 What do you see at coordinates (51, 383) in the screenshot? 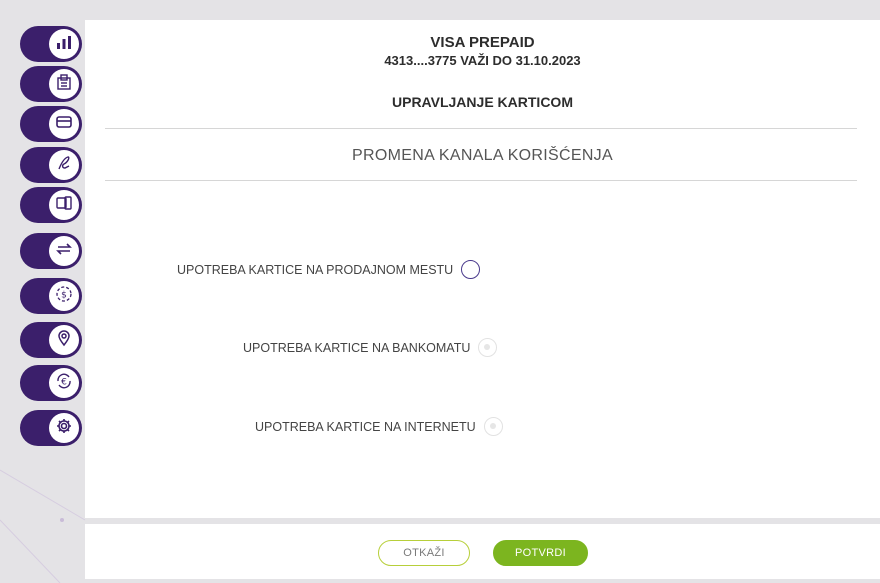
I see `sidebar-item-exchange: €` at bounding box center [51, 383].